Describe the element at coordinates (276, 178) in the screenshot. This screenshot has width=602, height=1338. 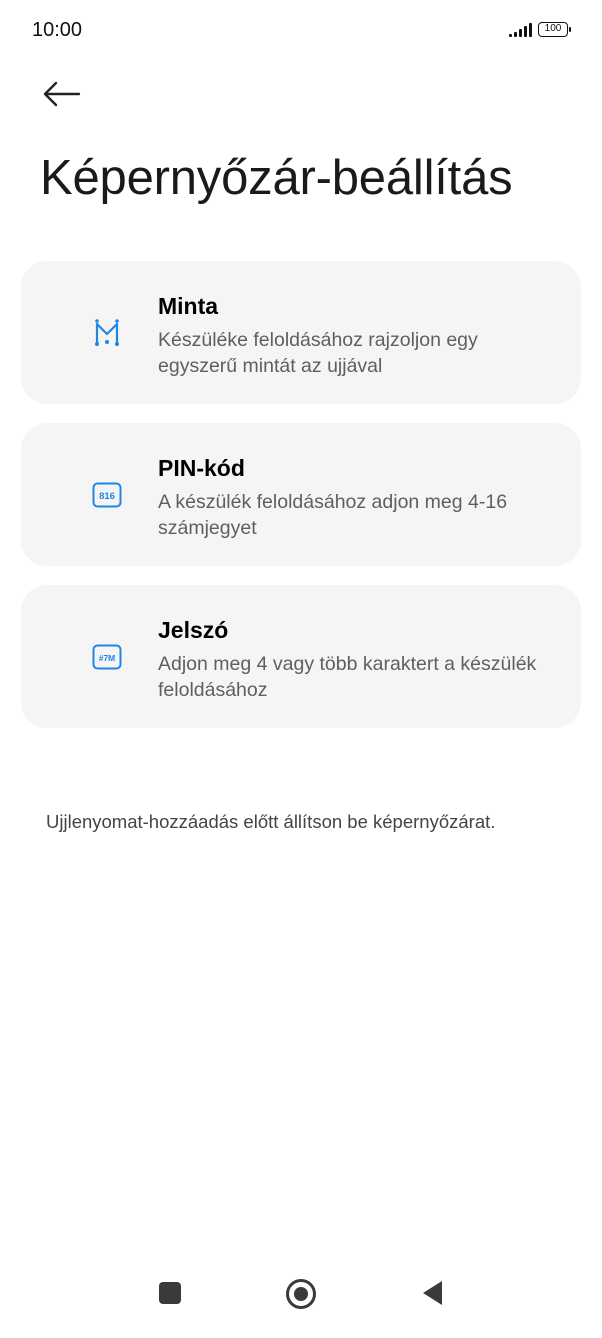
I see `page-title: Képernyőzár-beállítás` at that location.